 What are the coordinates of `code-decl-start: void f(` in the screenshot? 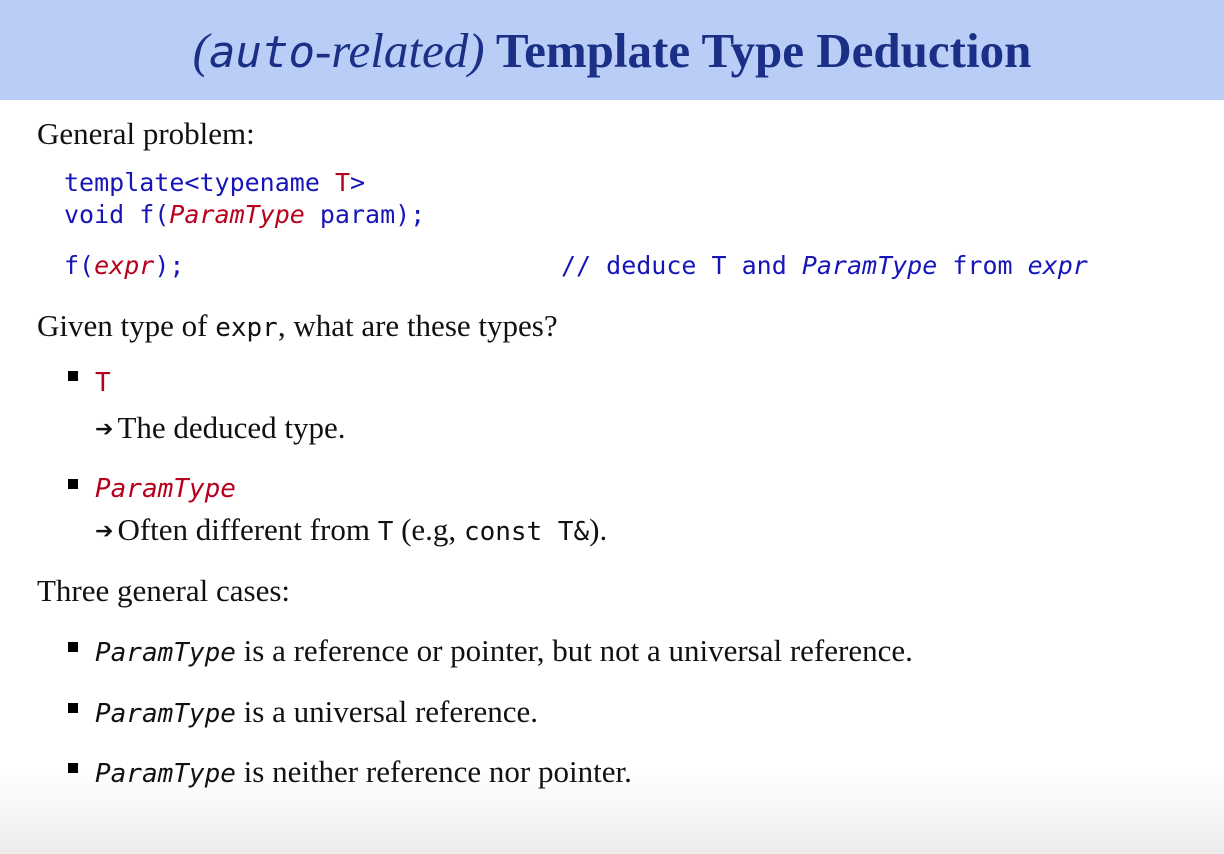 It's located at (117, 214).